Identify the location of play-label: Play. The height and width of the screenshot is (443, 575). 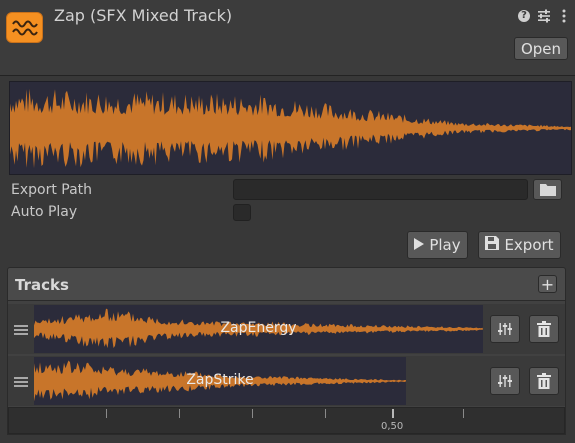
(445, 245).